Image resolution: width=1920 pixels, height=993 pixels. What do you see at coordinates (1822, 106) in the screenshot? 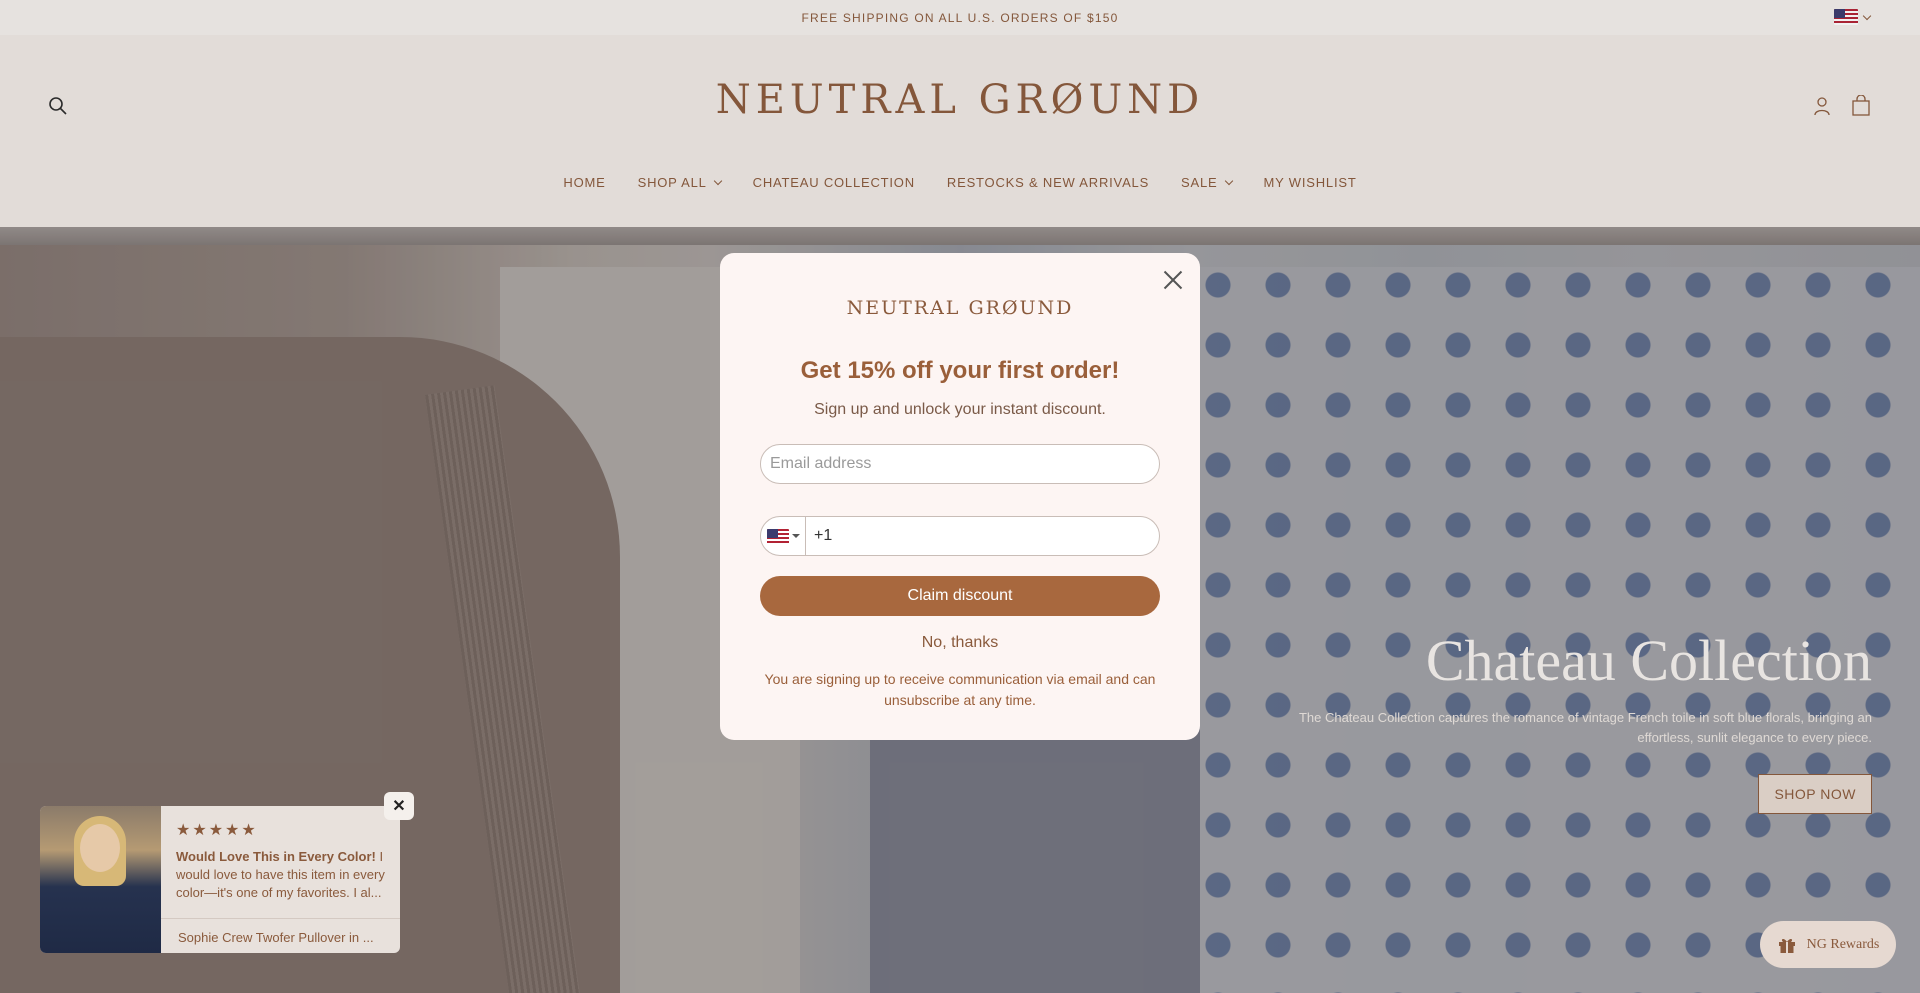
I see `account-icon` at bounding box center [1822, 106].